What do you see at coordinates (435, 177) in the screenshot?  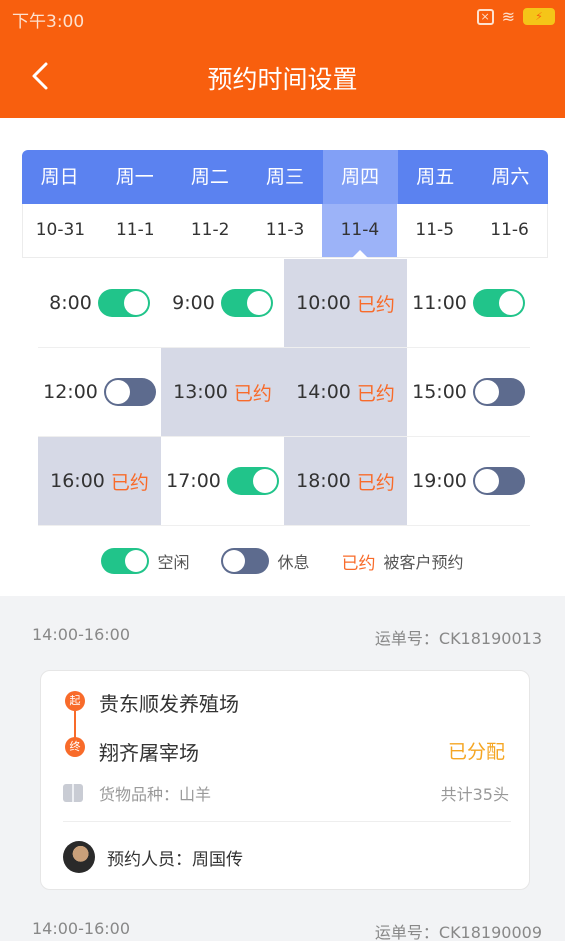 I see `weekday-tab: 周五` at bounding box center [435, 177].